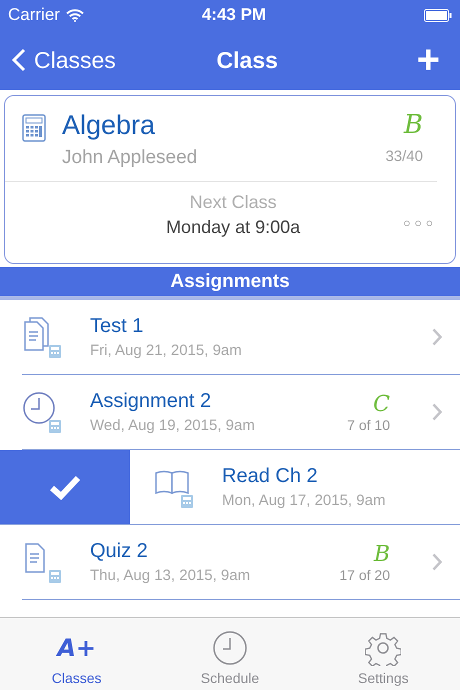 The width and height of the screenshot is (460, 690). What do you see at coordinates (234, 15) in the screenshot?
I see `status-time: 4:43 PM` at bounding box center [234, 15].